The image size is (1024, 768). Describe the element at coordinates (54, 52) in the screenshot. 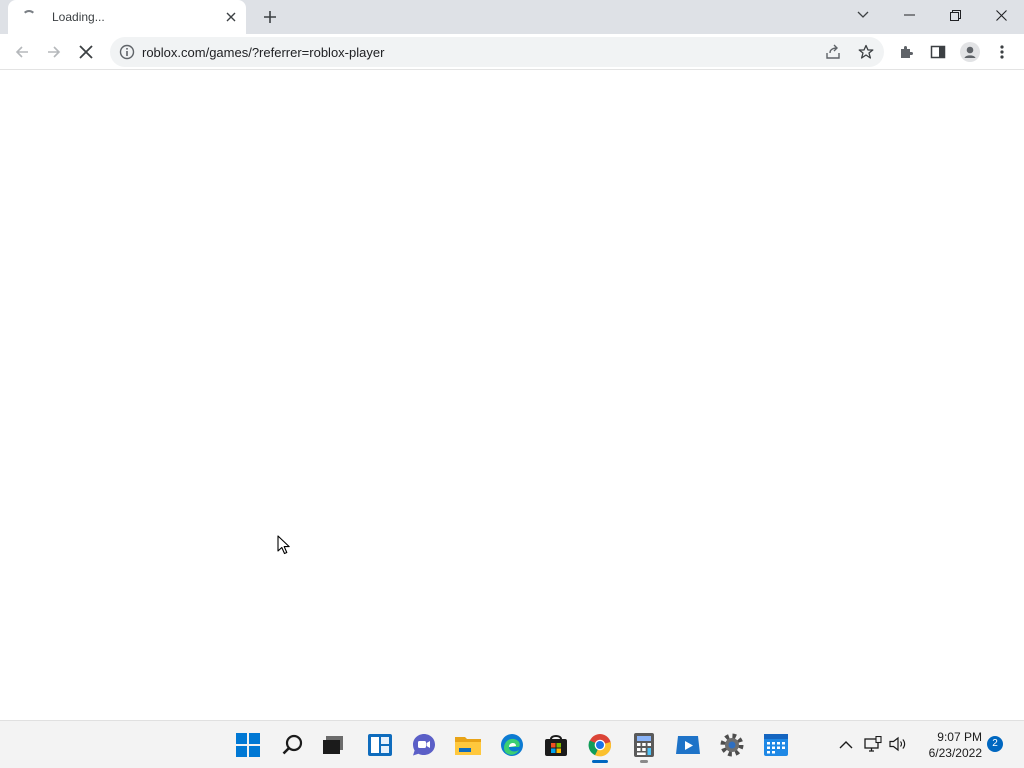

I see `forward-button` at that location.